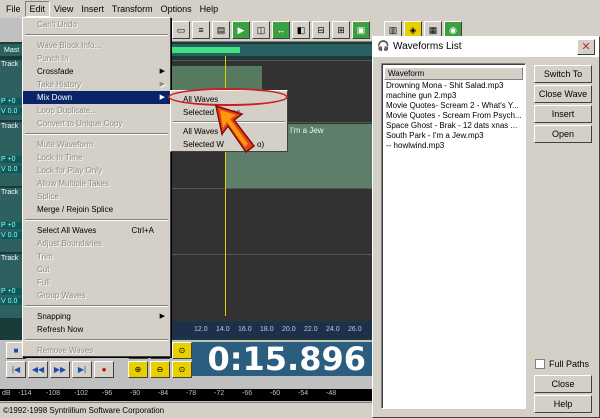 The image size is (600, 418). What do you see at coordinates (241, 30) in the screenshot?
I see `toolbar-tool-icon: ▶` at bounding box center [241, 30].